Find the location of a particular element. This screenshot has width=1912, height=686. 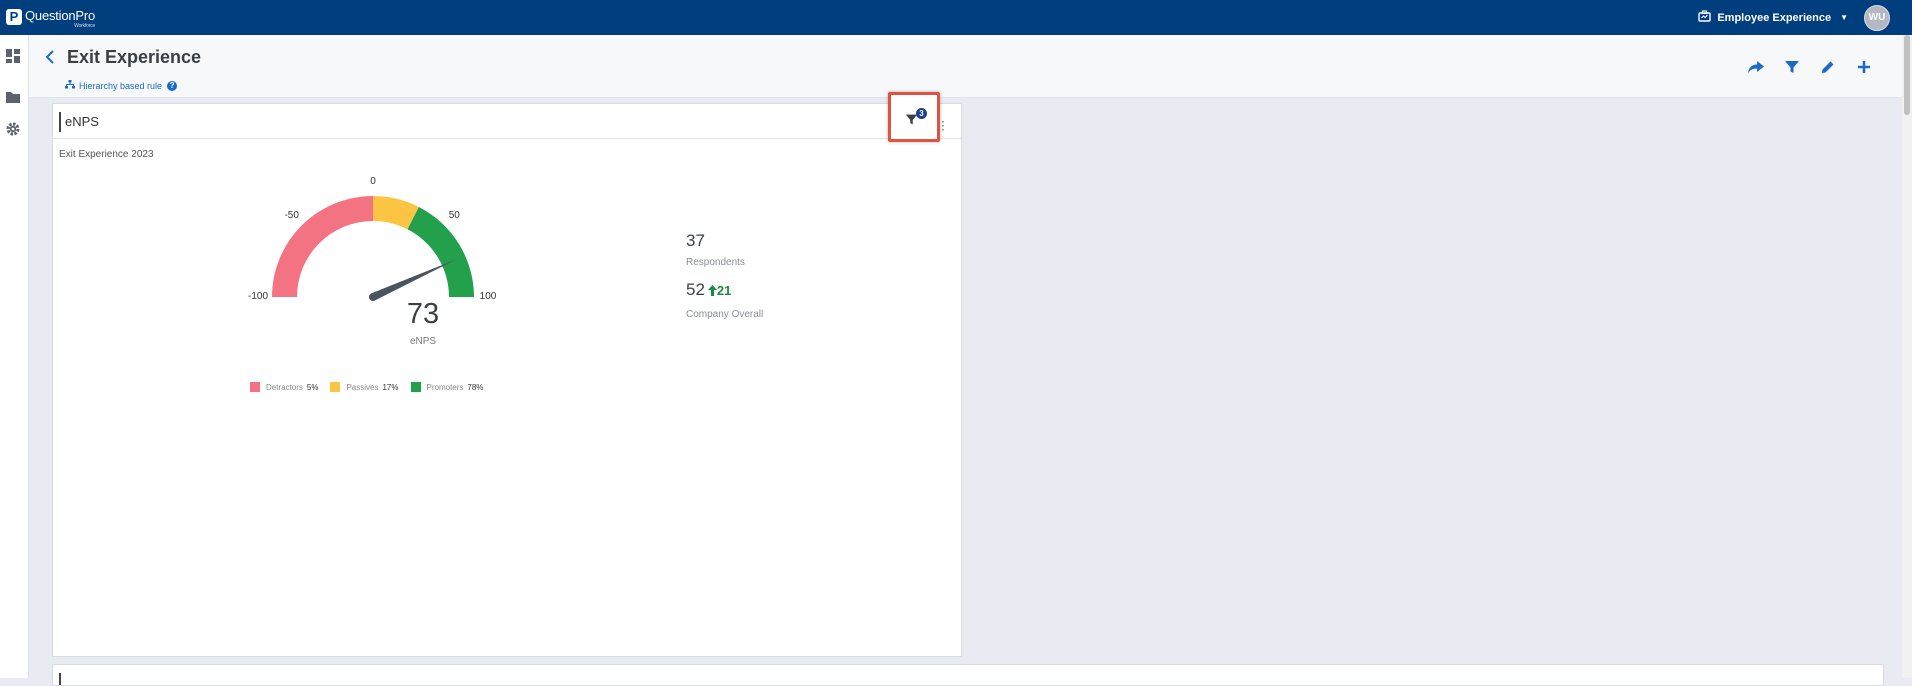

enps-gauge is located at coordinates (373, 248).